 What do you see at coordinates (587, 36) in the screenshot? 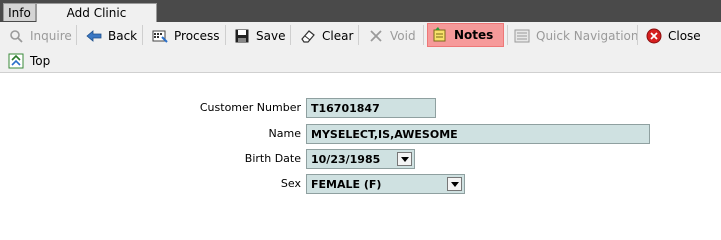
I see `quick-navigation-label: Quick Navigation` at bounding box center [587, 36].